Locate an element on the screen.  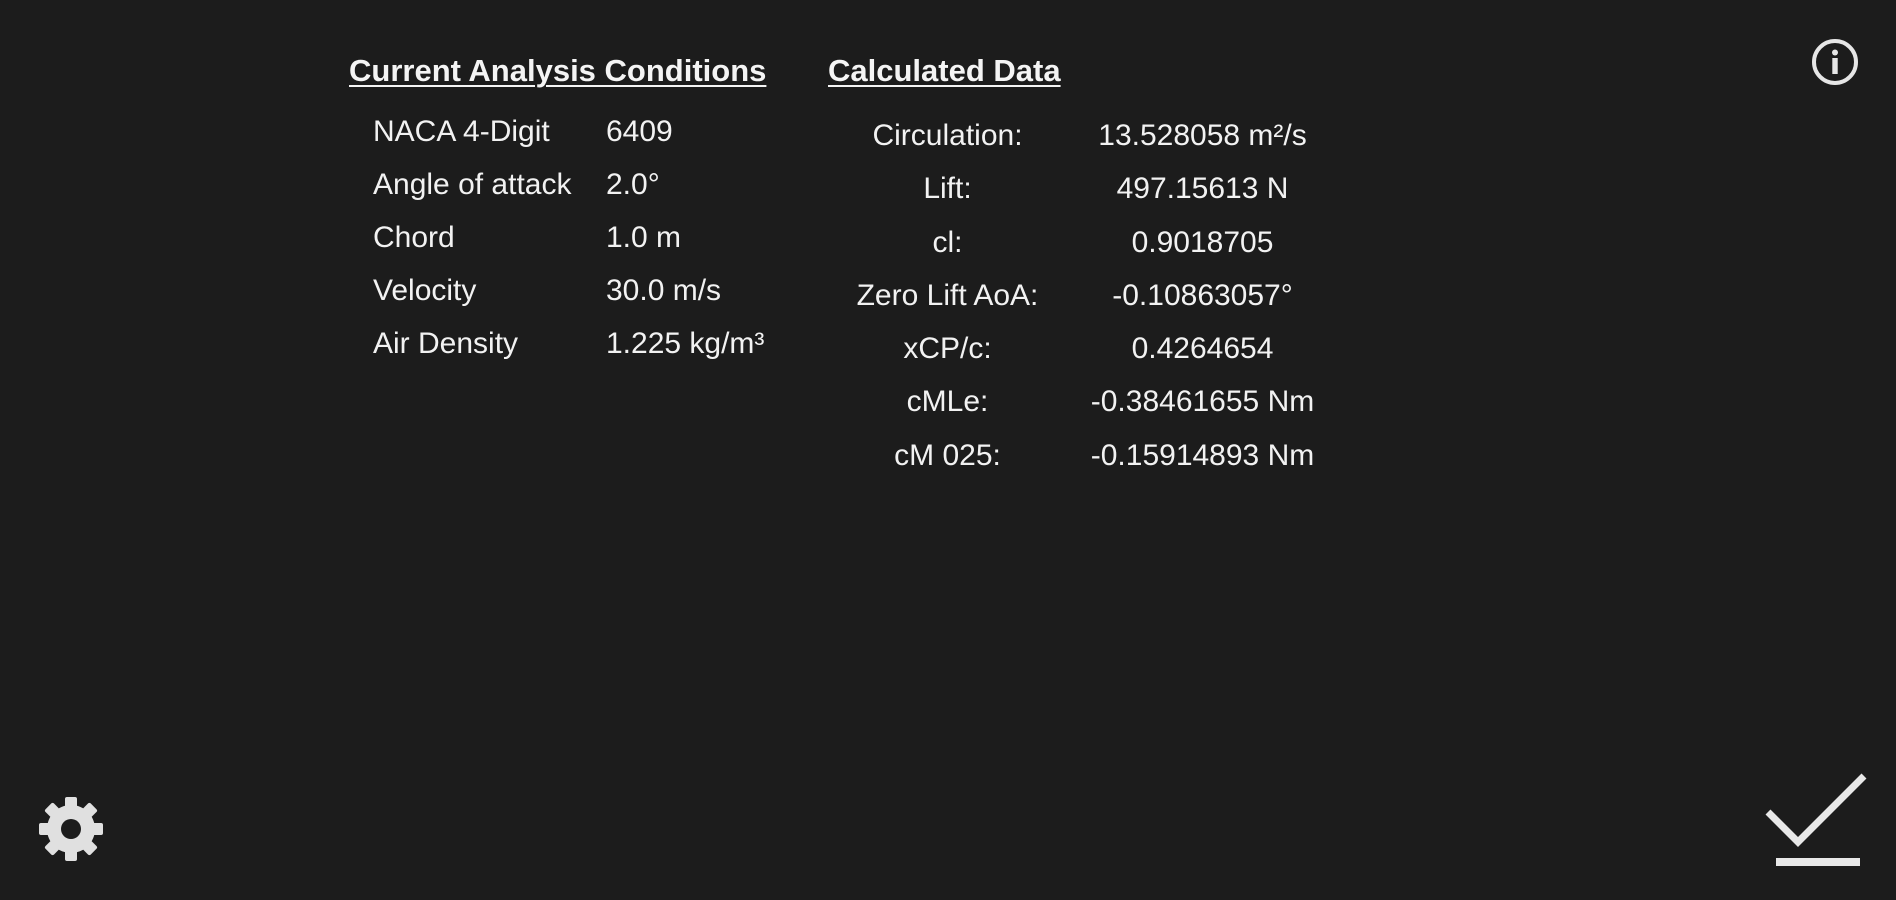
condition-label: Angle of attack is located at coordinates (472, 184).